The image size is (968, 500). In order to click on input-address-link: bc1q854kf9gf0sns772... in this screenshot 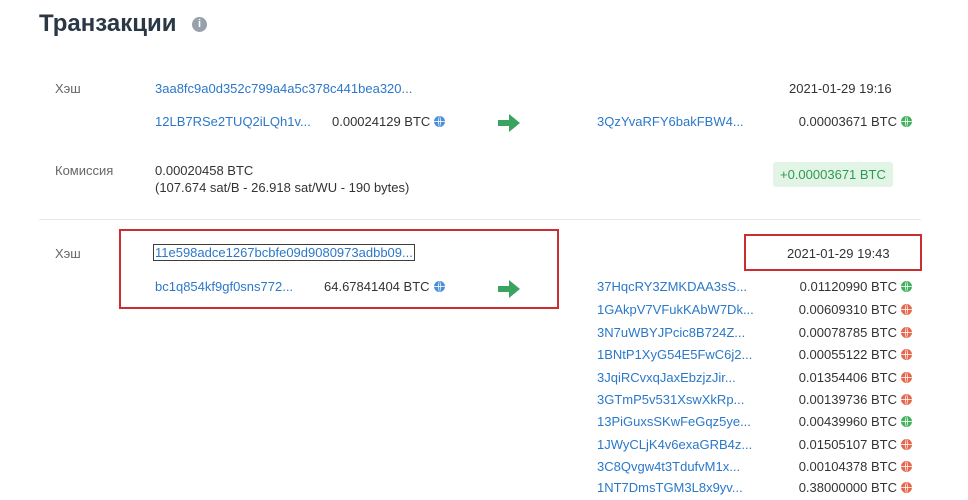, I will do `click(224, 286)`.